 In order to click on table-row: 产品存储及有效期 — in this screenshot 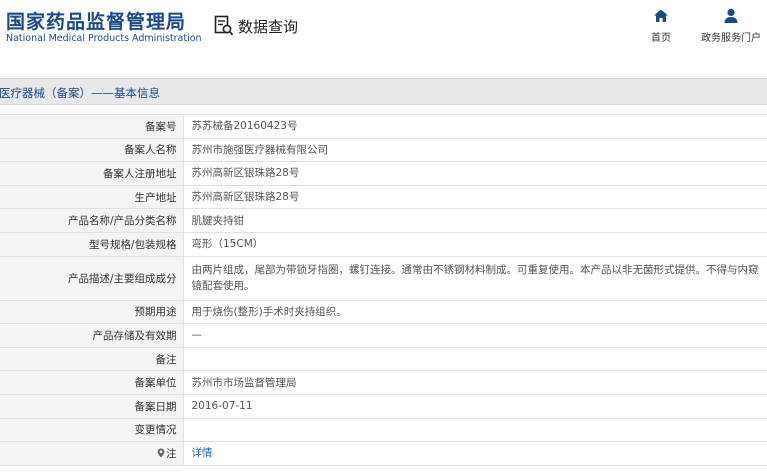, I will do `click(383, 335)`.